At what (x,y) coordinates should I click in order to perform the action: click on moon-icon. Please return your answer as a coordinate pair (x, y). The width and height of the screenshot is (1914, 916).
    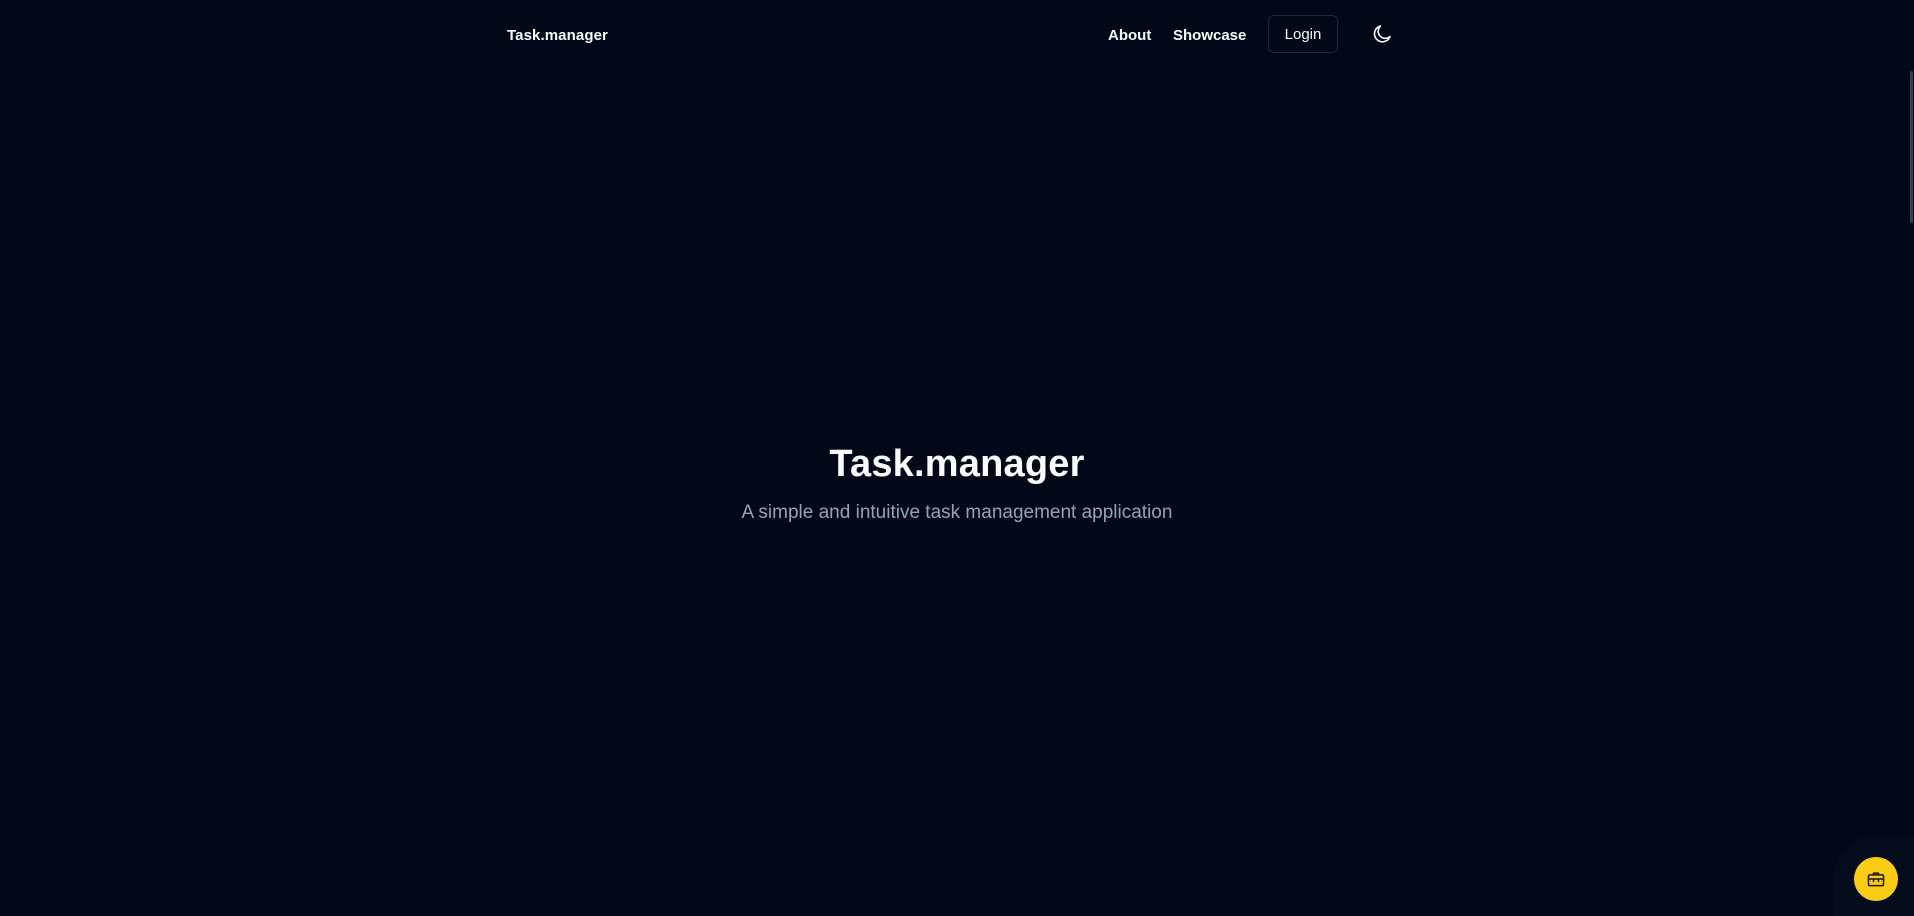
    Looking at the image, I should click on (1382, 34).